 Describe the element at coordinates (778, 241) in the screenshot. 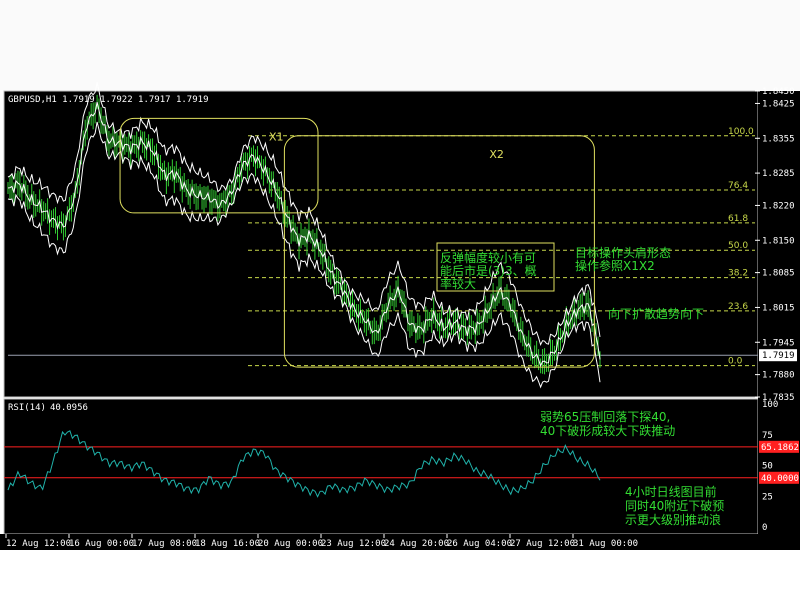

I see `price-tick-label: 1.8150` at that location.